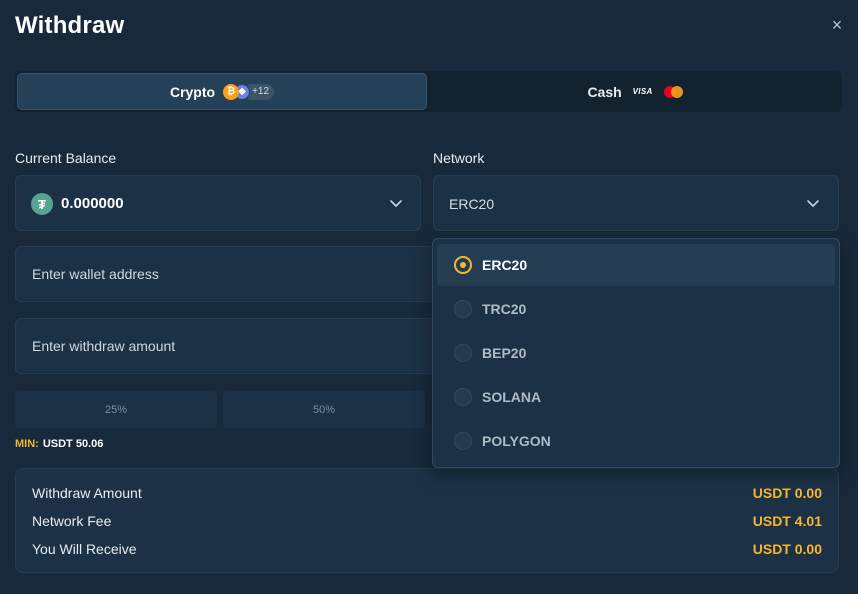 The width and height of the screenshot is (858, 594). What do you see at coordinates (427, 551) in the screenshot?
I see `summary-row: You Will Receive USDT 0.00` at bounding box center [427, 551].